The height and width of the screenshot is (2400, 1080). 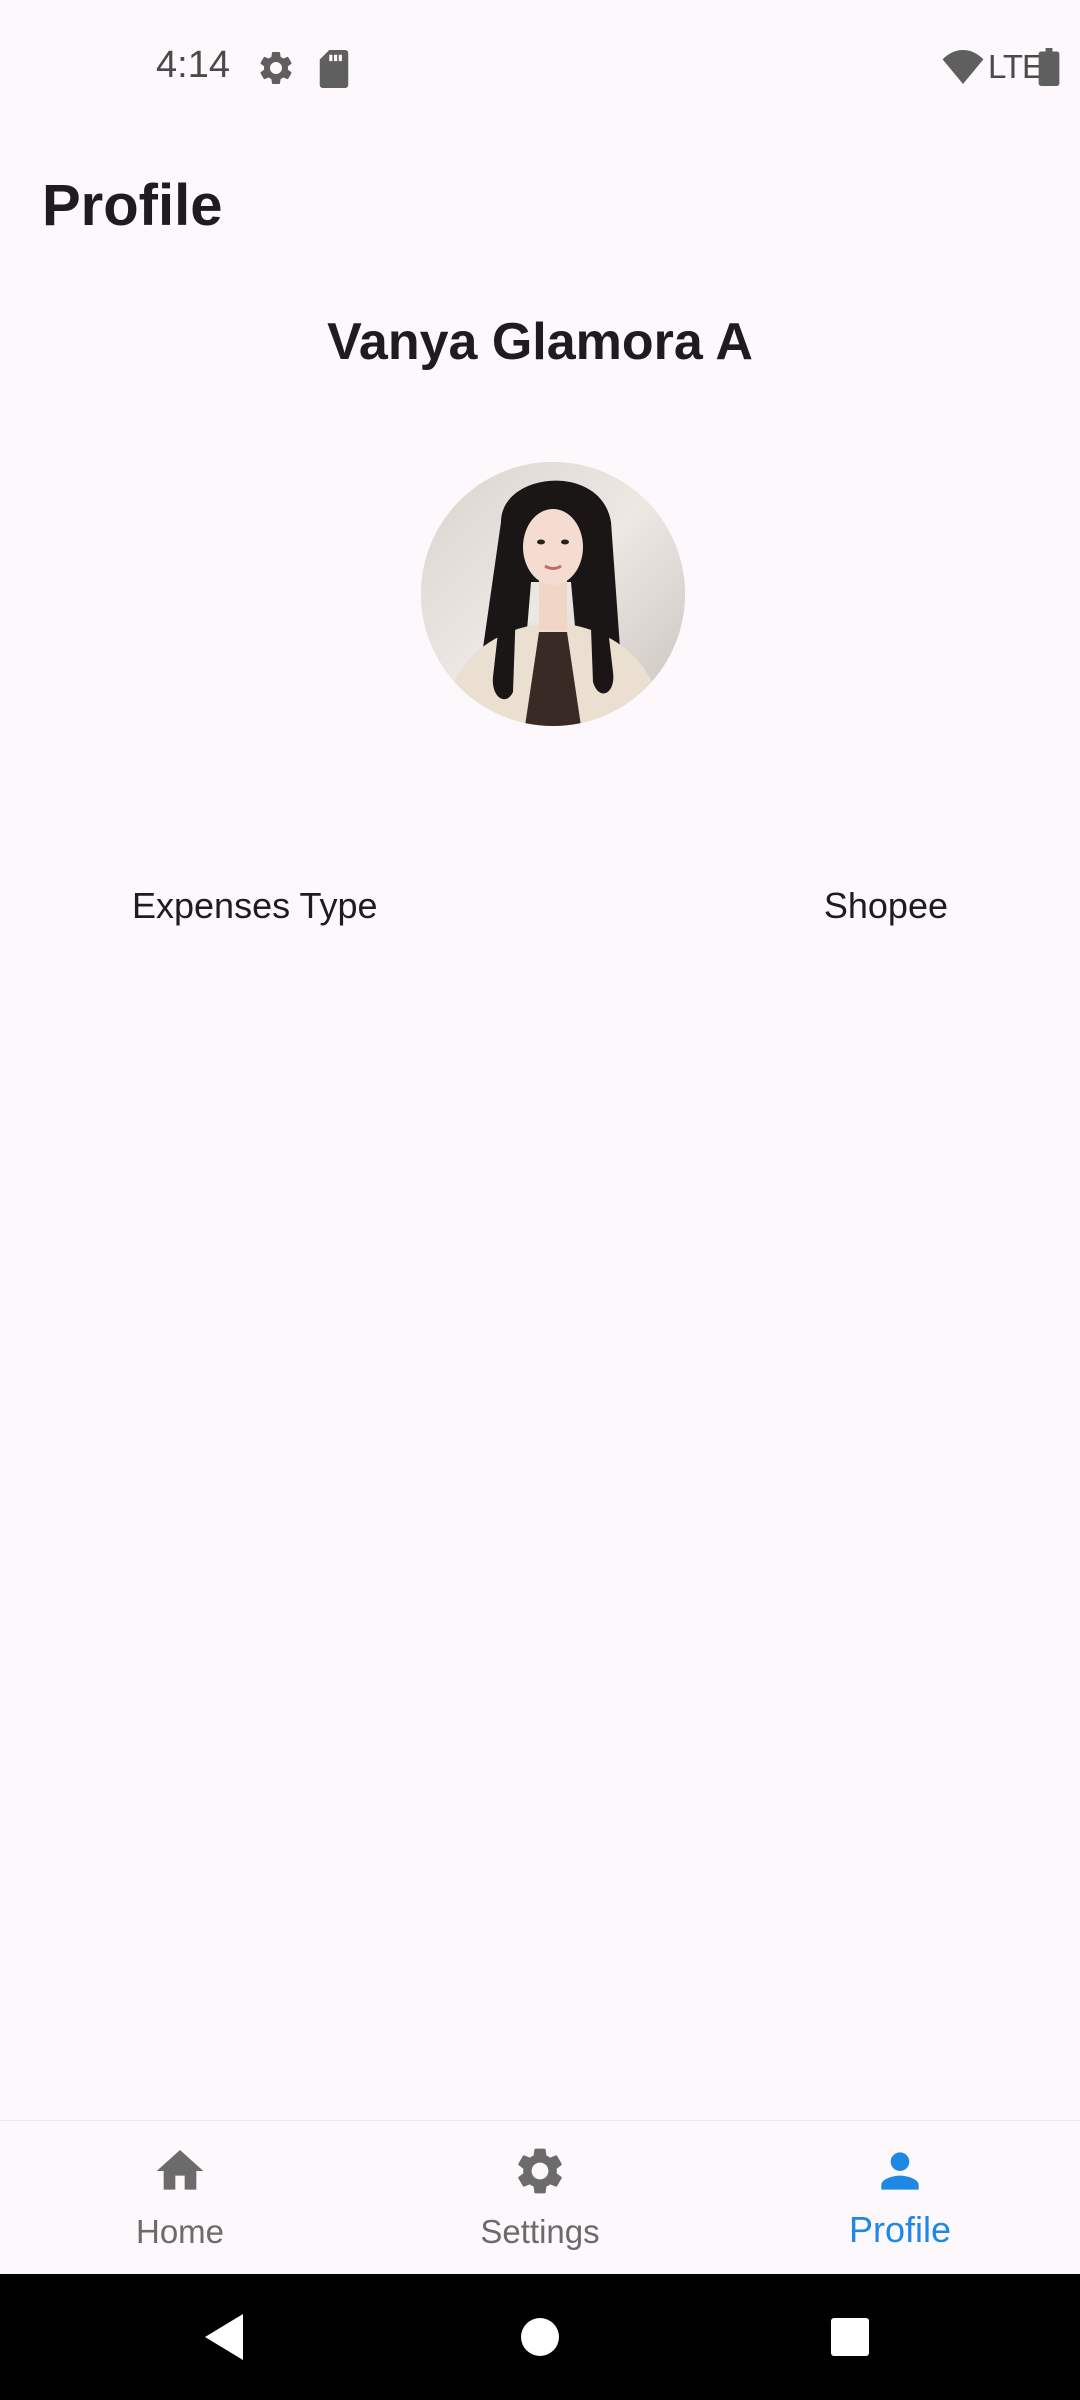 I want to click on nav-label-profile: Profile, so click(x=900, y=2229).